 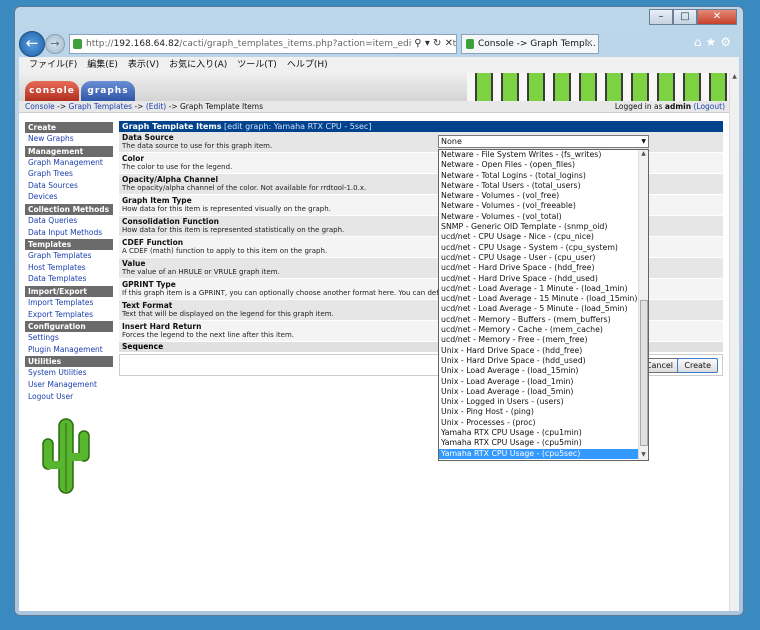 I want to click on data-source-select: None ▼, so click(x=543, y=141).